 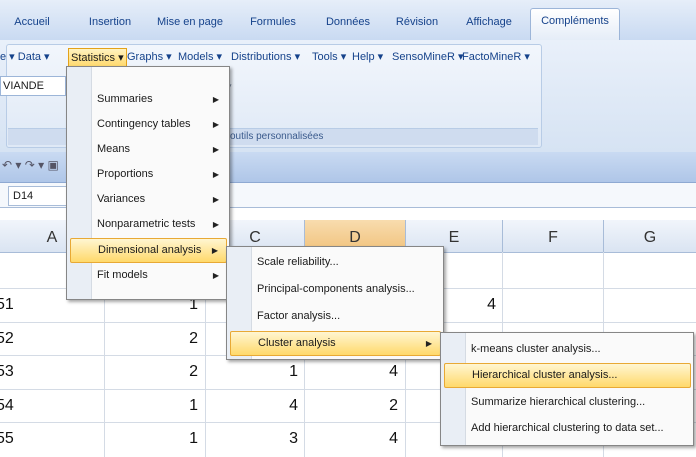 I want to click on ribbon-menu-graphs: Graphs ▾, so click(x=149, y=57).